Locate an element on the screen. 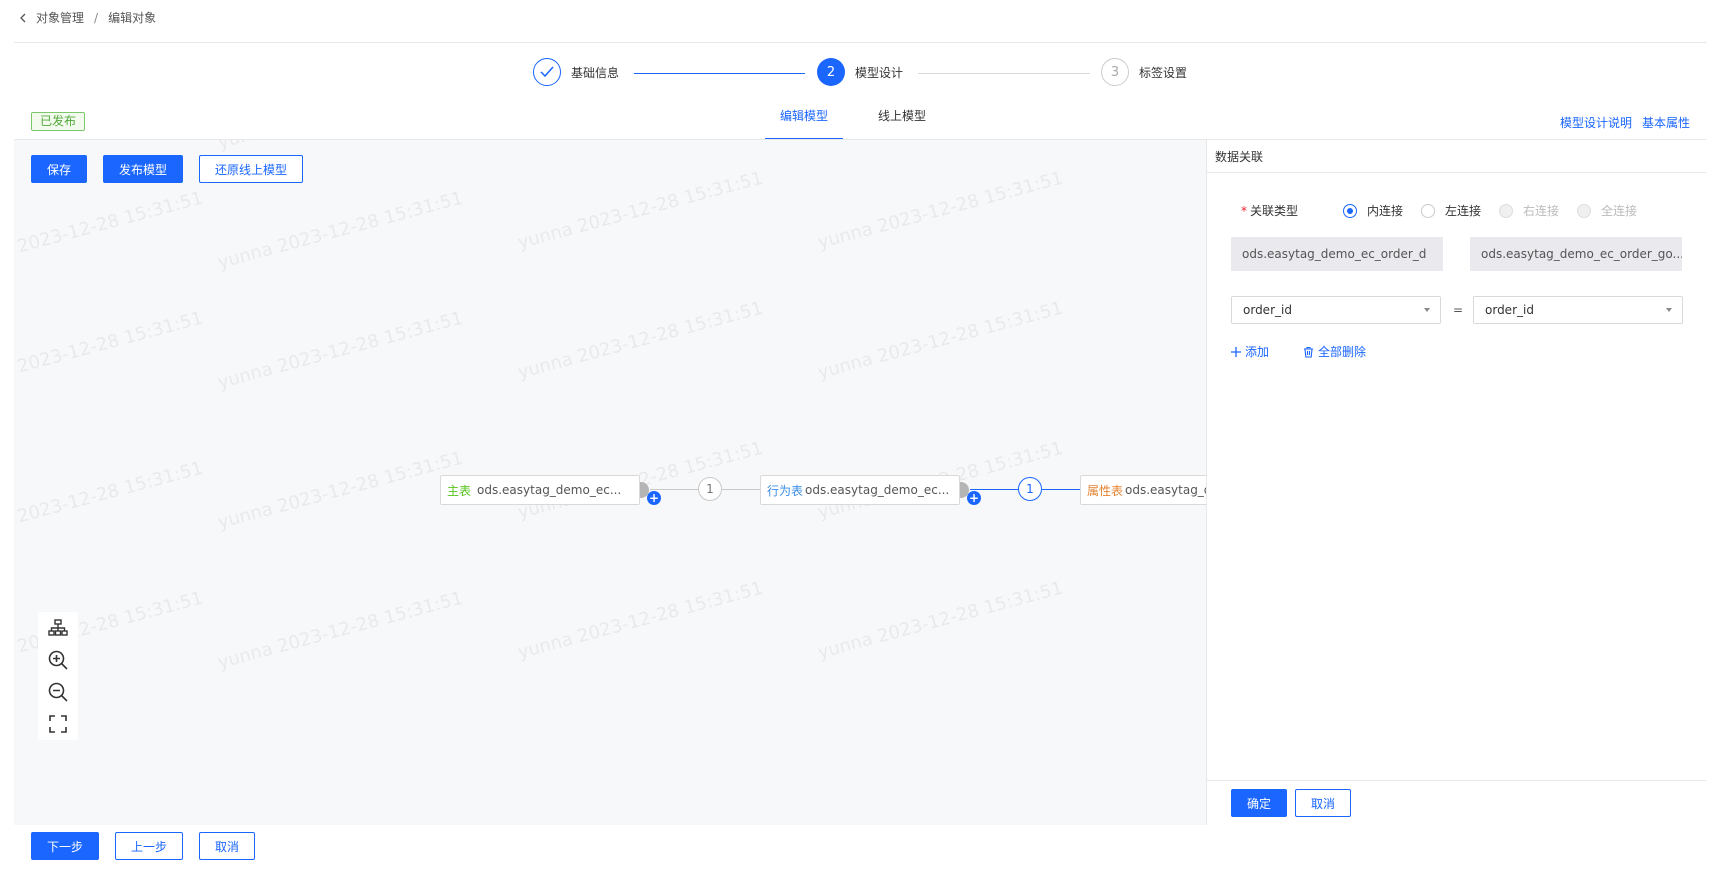 The image size is (1729, 872). header-divider is located at coordinates (860, 42).